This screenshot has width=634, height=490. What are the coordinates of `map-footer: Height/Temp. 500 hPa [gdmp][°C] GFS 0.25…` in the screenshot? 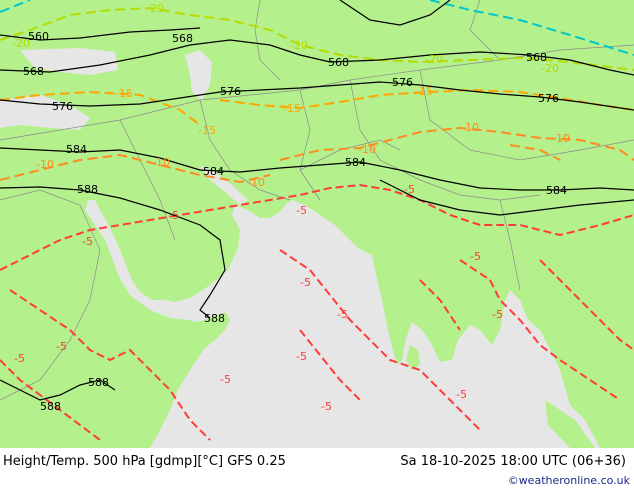 It's located at (317, 469).